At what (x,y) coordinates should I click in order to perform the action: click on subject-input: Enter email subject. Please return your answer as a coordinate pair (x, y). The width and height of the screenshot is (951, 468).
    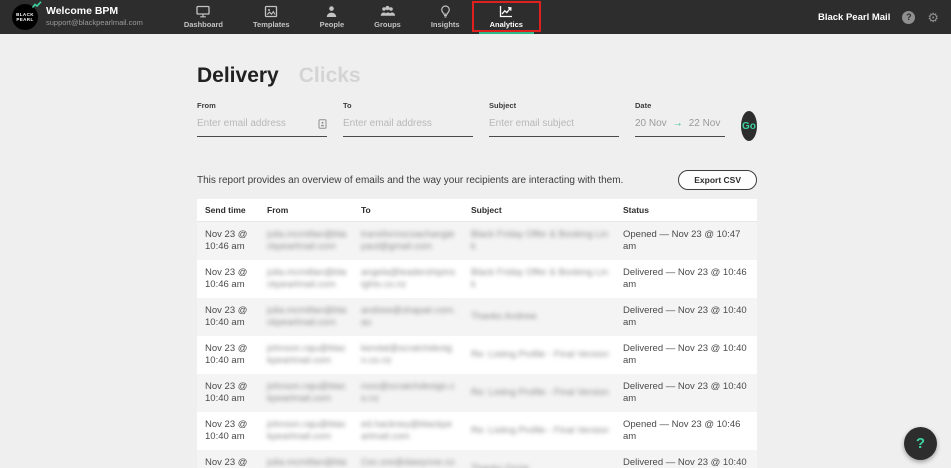
    Looking at the image, I should click on (554, 127).